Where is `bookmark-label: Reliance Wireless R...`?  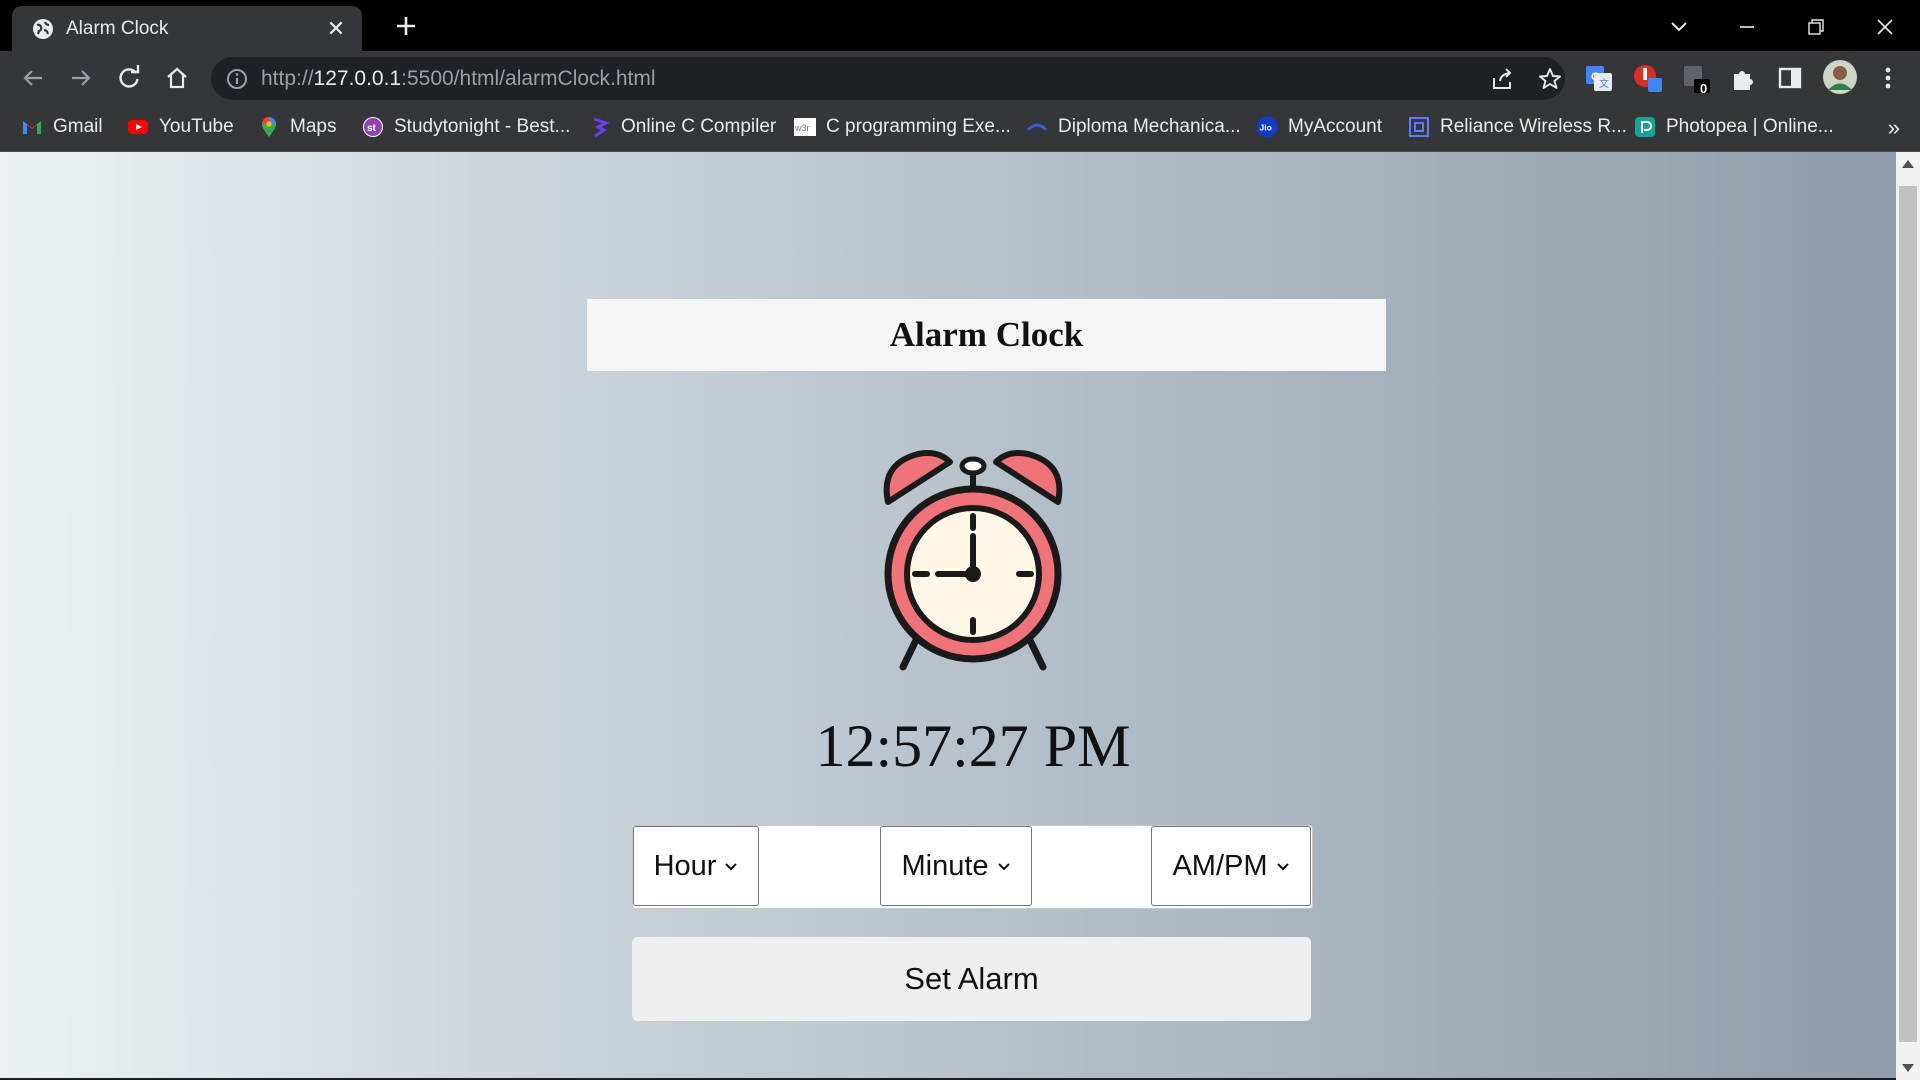 bookmark-label: Reliance Wireless R... is located at coordinates (1533, 126).